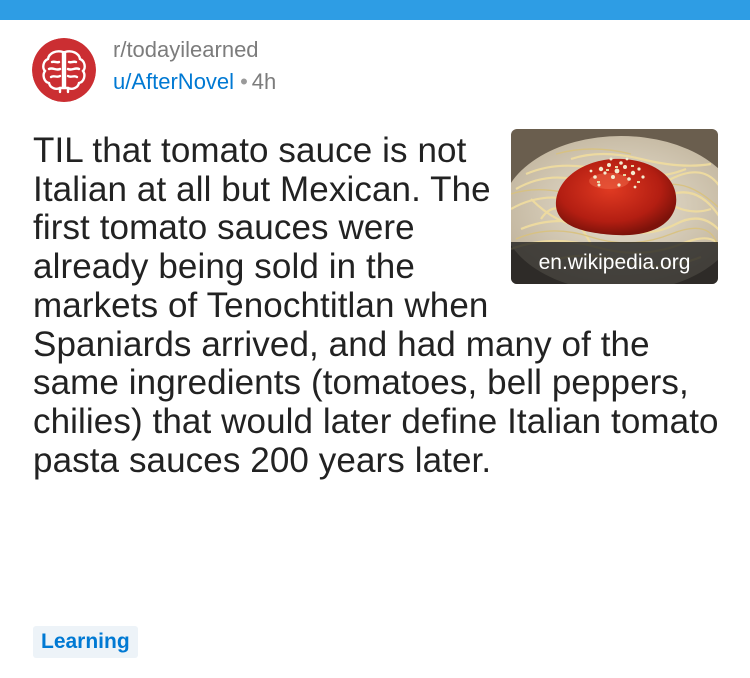 Image resolution: width=750 pixels, height=678 pixels. What do you see at coordinates (375, 10) in the screenshot?
I see `top-accent-bar` at bounding box center [375, 10].